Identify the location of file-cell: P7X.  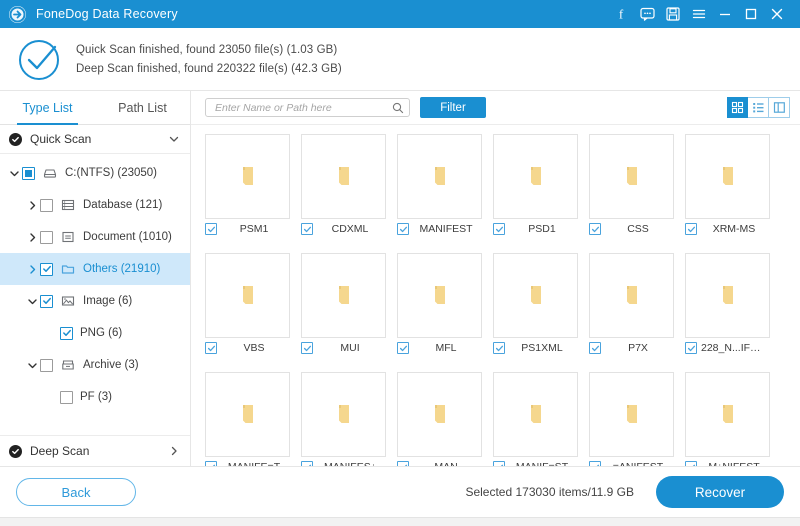
(637, 305).